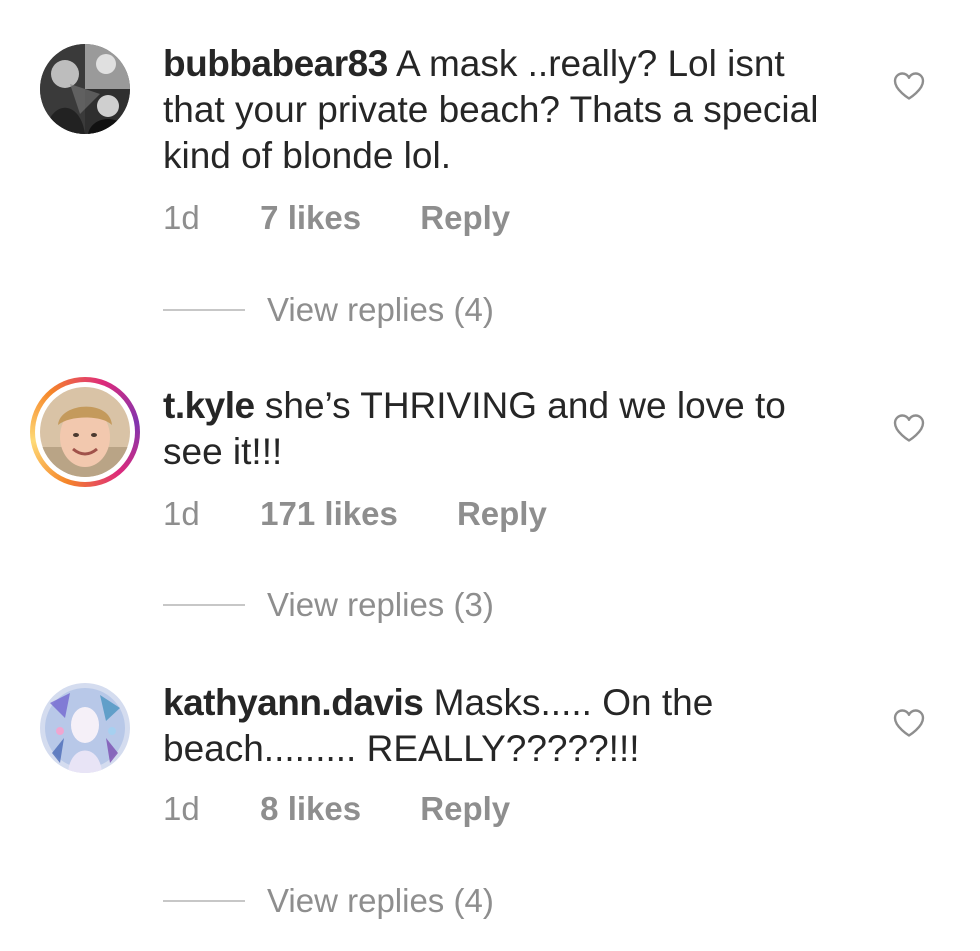  What do you see at coordinates (275, 63) in the screenshot?
I see `comment-username: bubbabear83` at bounding box center [275, 63].